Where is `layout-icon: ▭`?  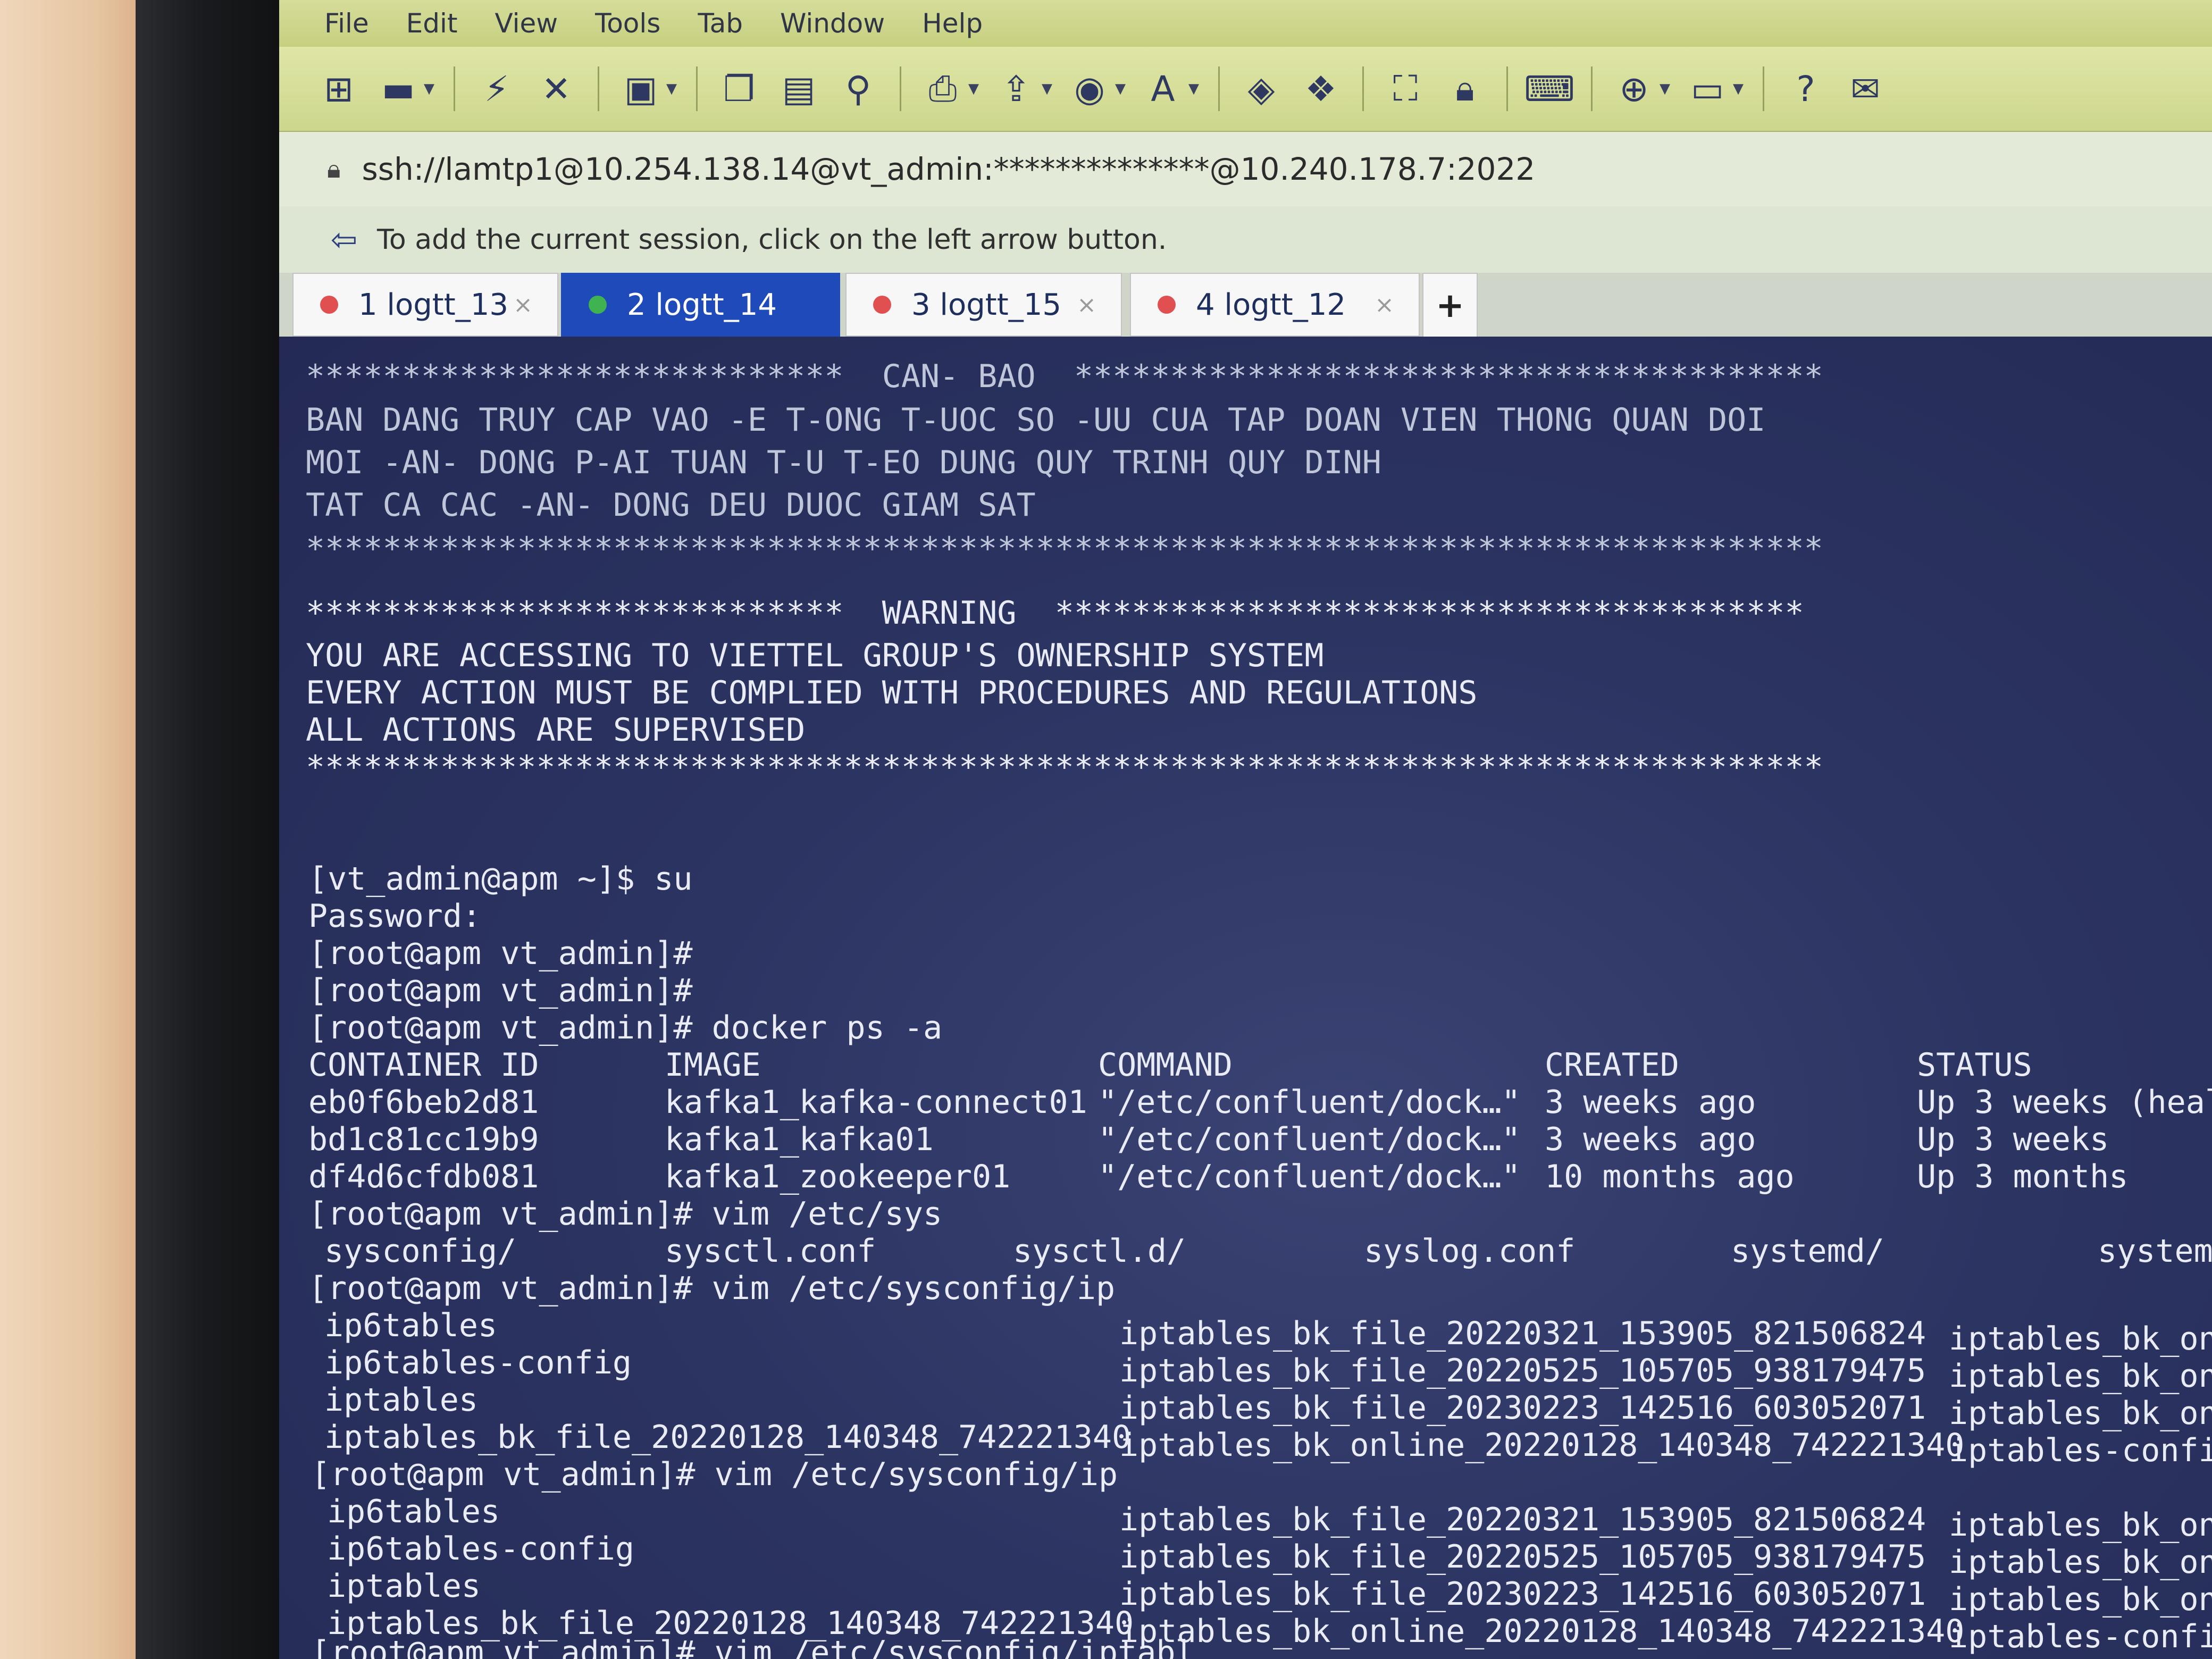
layout-icon: ▭ is located at coordinates (1707, 88).